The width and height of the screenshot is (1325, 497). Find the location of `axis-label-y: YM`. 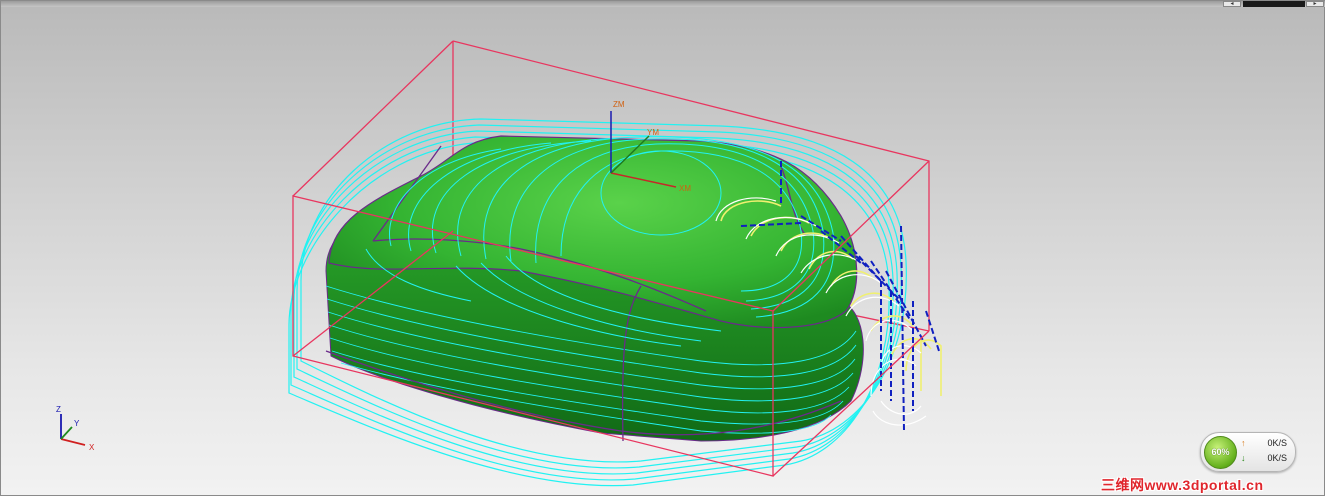

axis-label-y: YM is located at coordinates (653, 132).